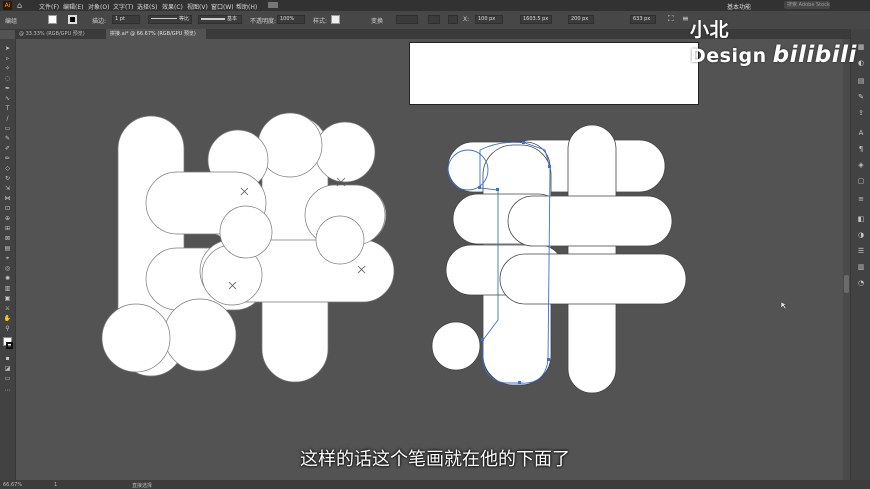 This screenshot has height=489, width=870. What do you see at coordinates (136, 338) in the screenshot?
I see `blob-bottom-left` at bounding box center [136, 338].